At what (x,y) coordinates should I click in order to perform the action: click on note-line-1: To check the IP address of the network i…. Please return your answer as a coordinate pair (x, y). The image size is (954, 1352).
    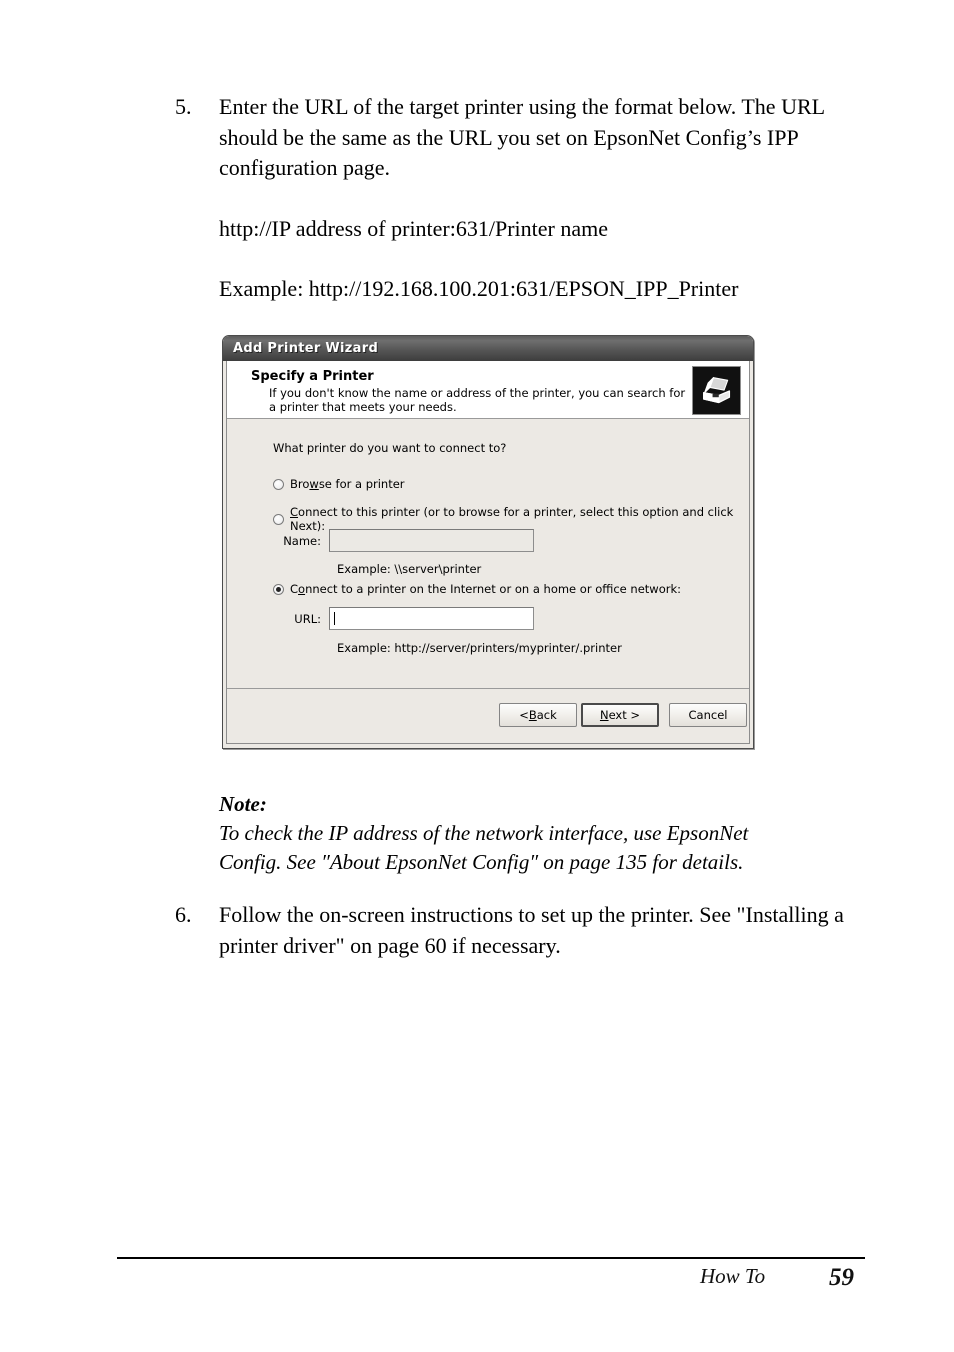
    Looking at the image, I should click on (484, 833).